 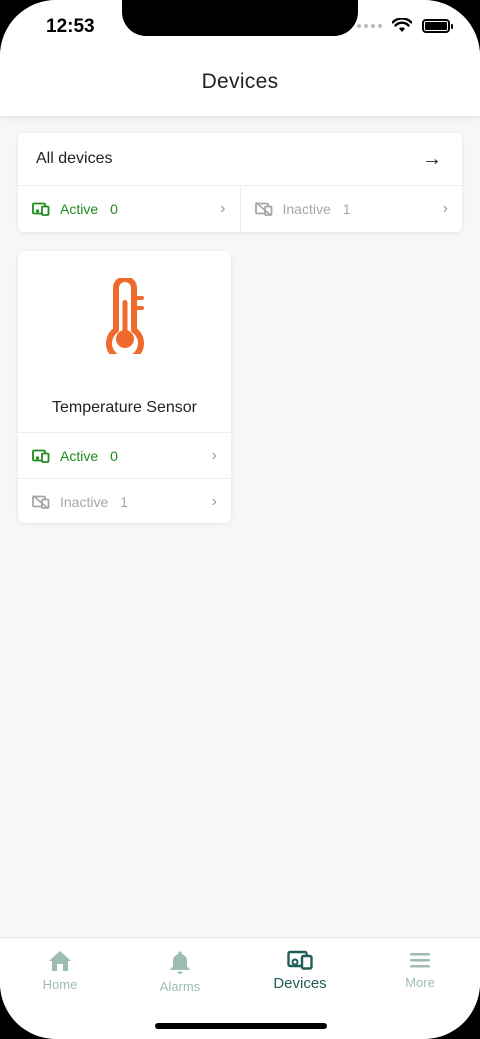 What do you see at coordinates (300, 983) in the screenshot?
I see `nav-label: Devices` at bounding box center [300, 983].